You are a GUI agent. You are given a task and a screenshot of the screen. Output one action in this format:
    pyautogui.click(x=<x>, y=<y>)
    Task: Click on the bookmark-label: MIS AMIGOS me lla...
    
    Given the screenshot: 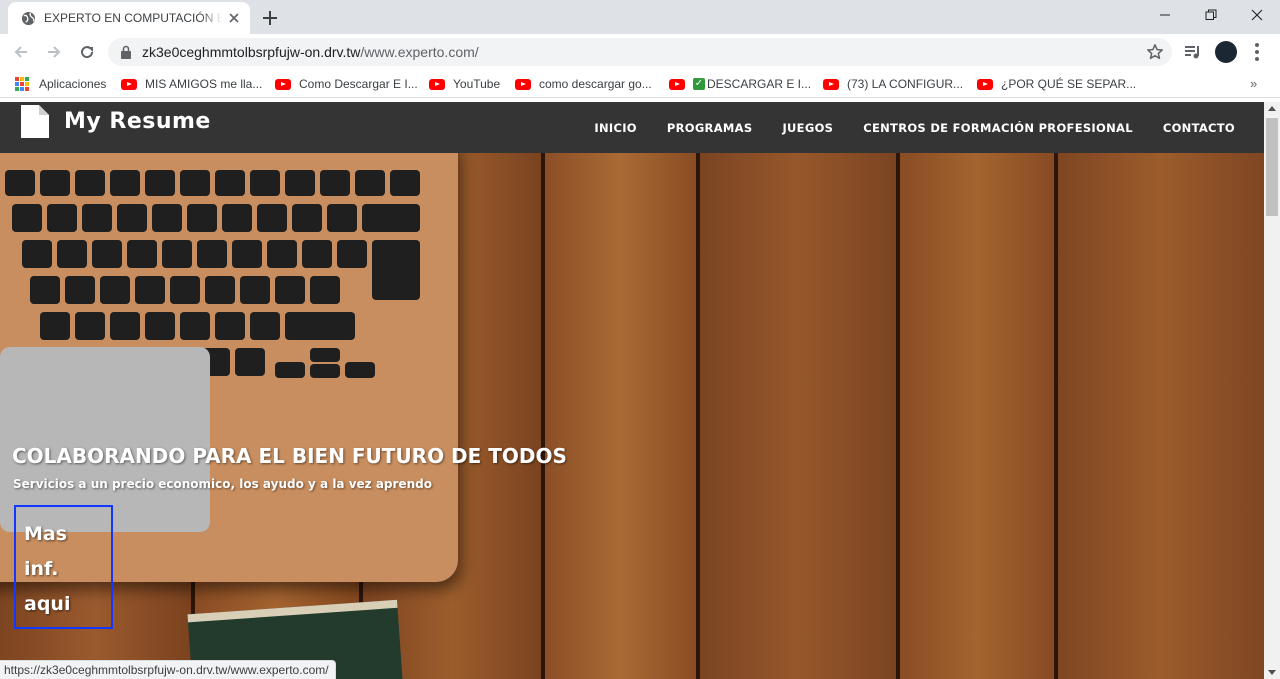 What is the action you would take?
    pyautogui.click(x=204, y=84)
    